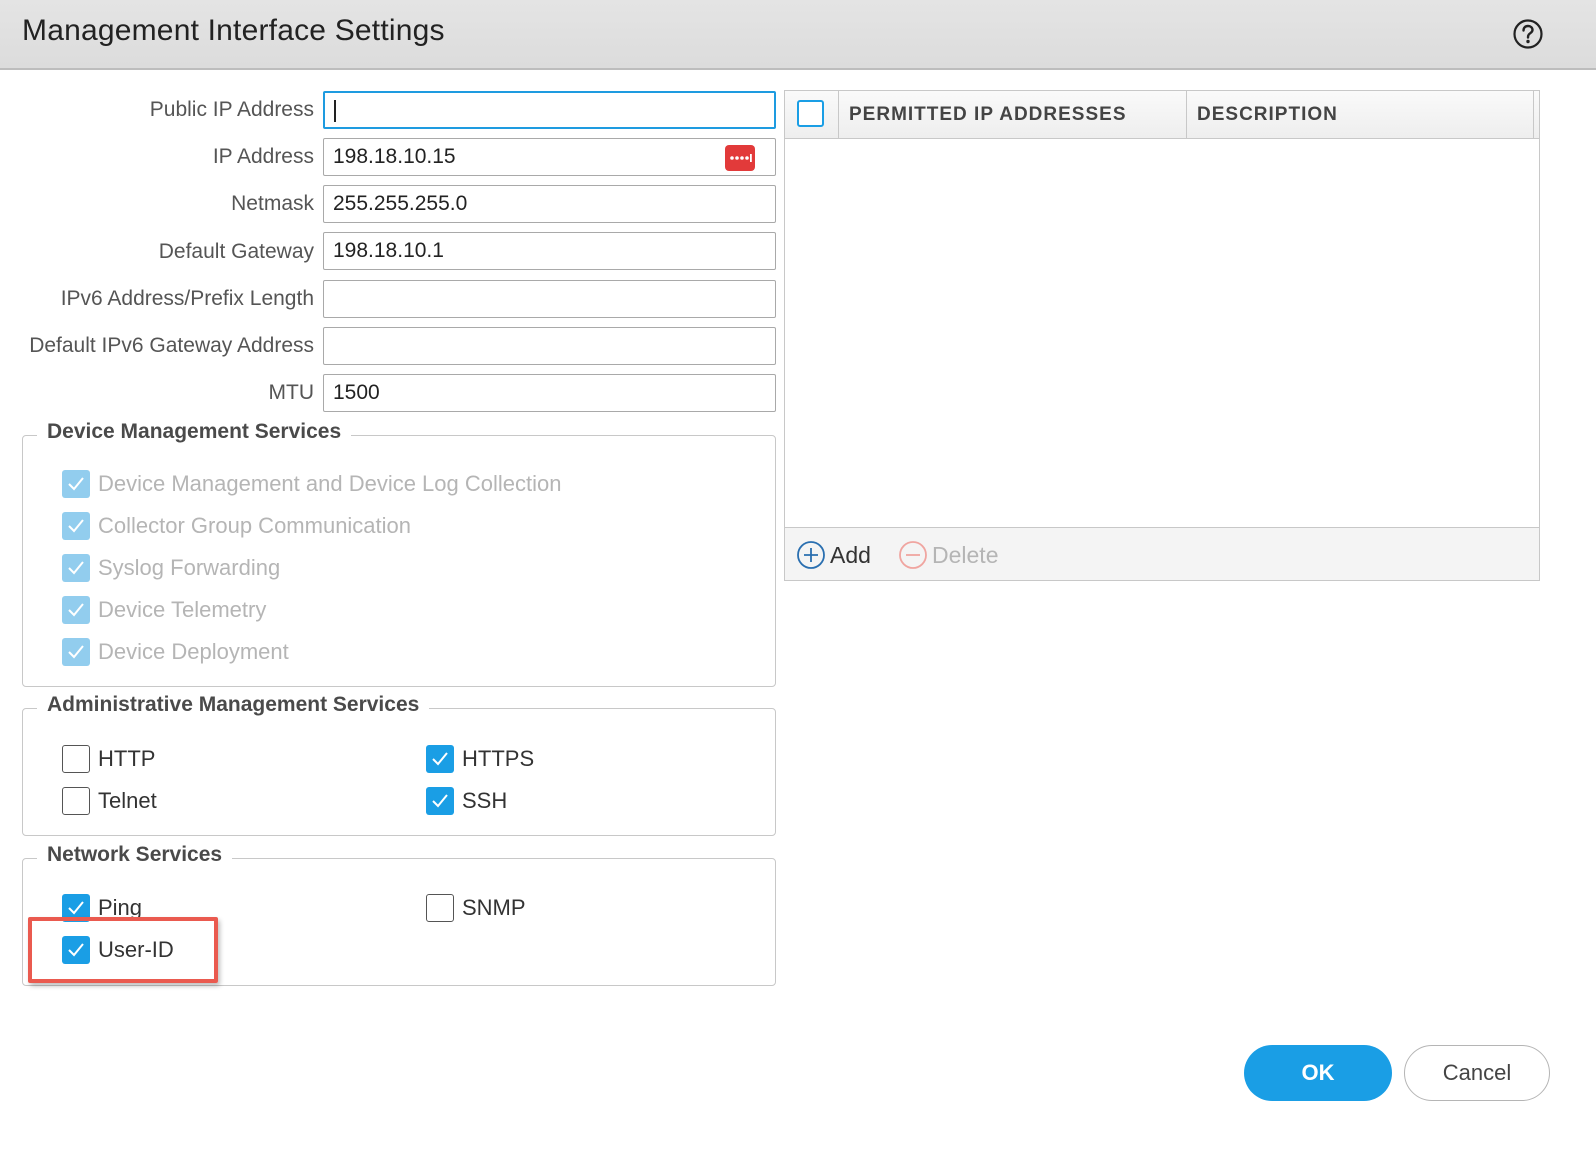  I want to click on checkbox-label: HTTPS, so click(498, 758).